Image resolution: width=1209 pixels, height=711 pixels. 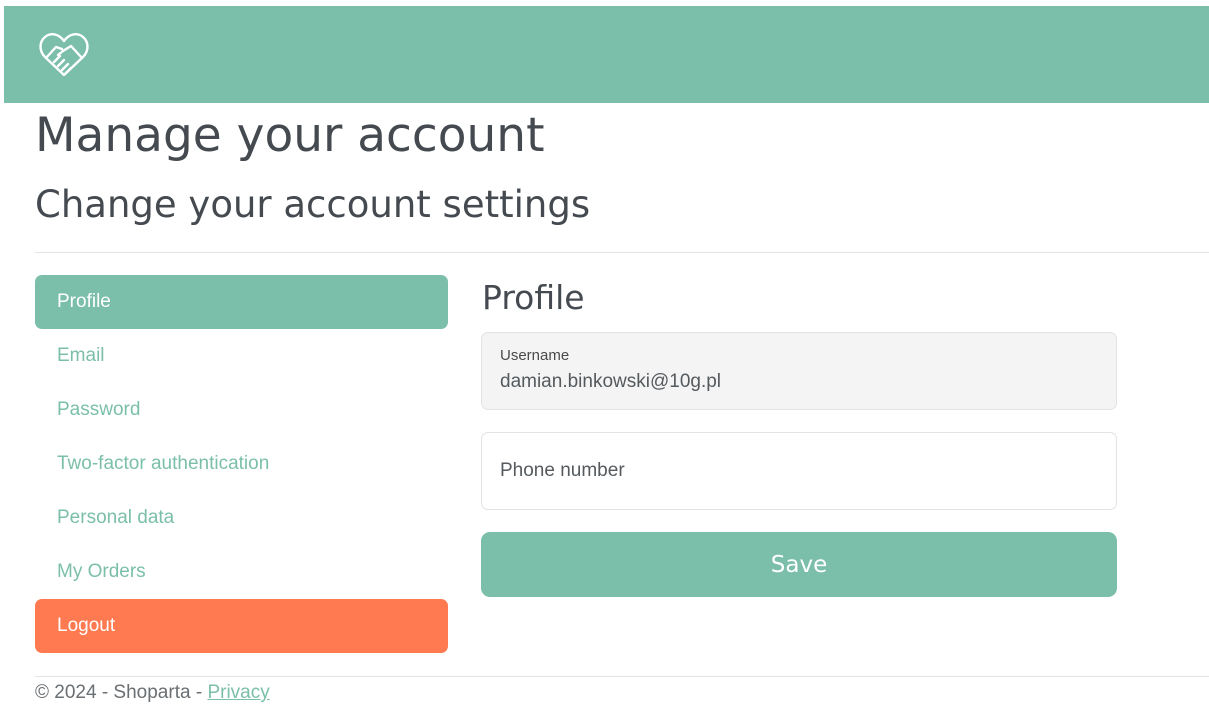 I want to click on sidebar-item-logout: Logout, so click(x=241, y=626).